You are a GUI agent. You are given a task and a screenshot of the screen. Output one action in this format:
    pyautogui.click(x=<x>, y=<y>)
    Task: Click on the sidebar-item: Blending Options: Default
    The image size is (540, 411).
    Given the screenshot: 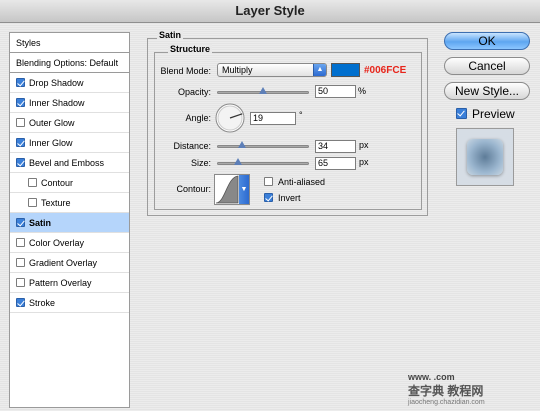 What is the action you would take?
    pyautogui.click(x=69, y=63)
    